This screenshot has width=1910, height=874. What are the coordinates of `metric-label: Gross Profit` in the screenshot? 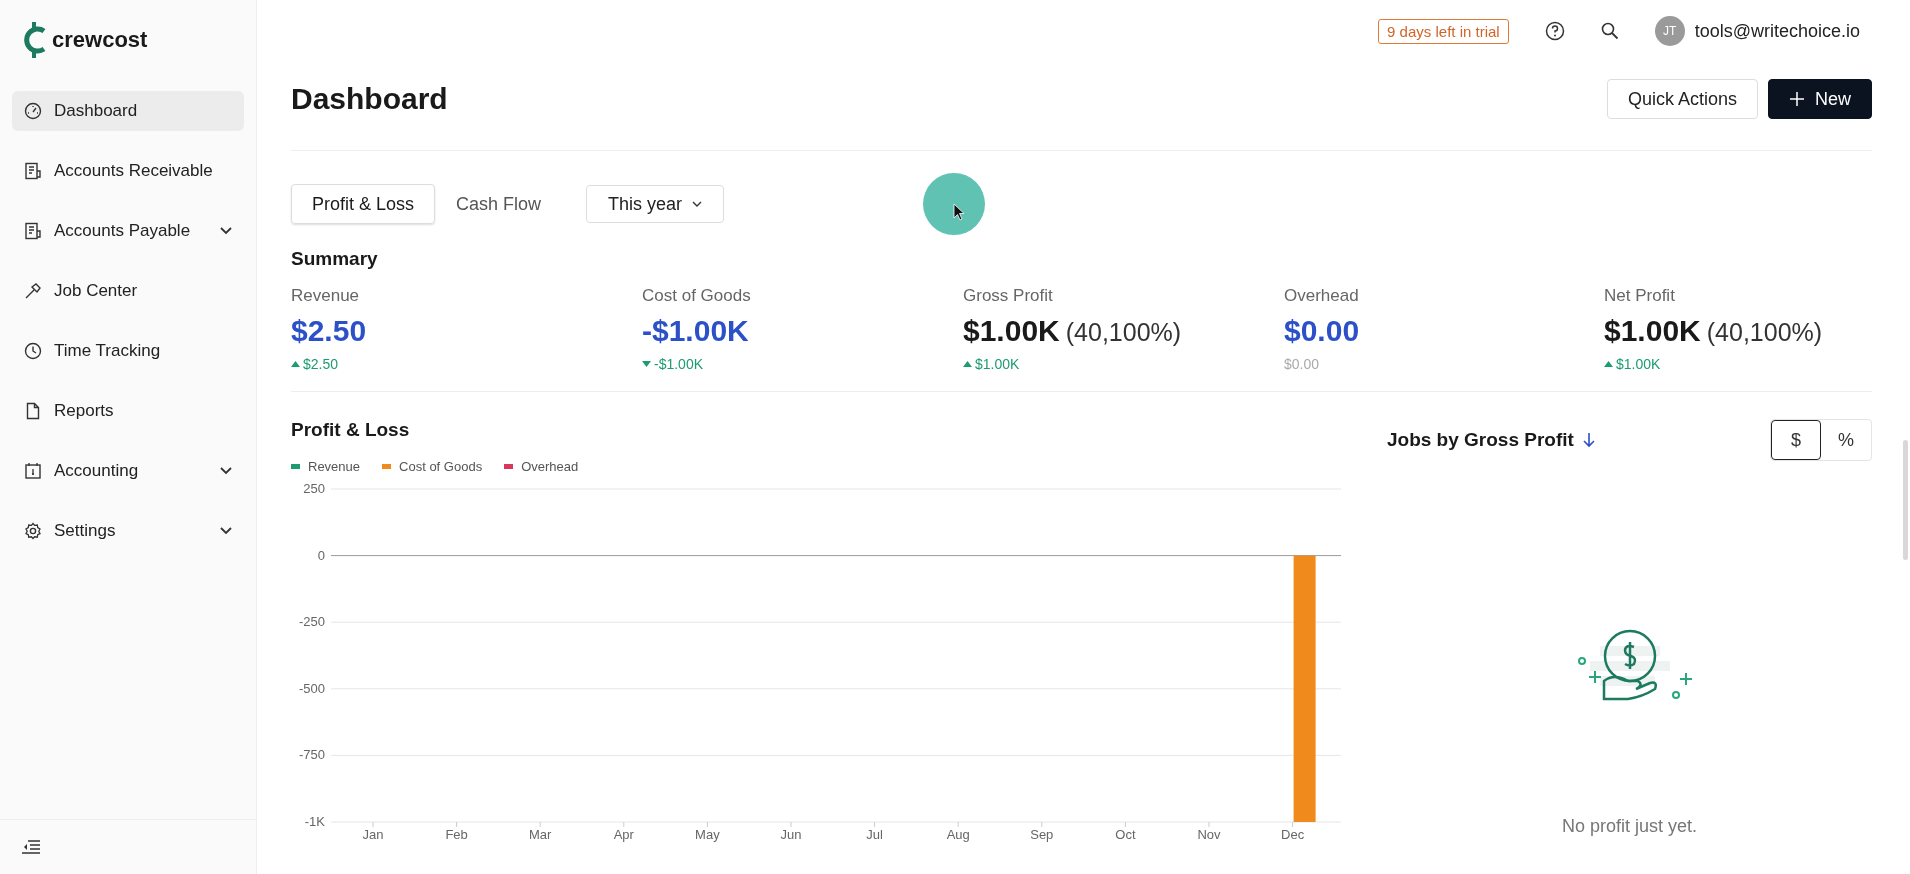 It's located at (1008, 296).